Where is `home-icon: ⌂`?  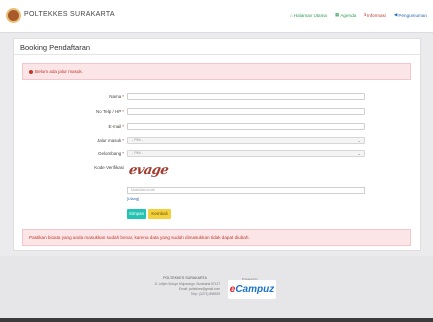
home-icon: ⌂ is located at coordinates (291, 15).